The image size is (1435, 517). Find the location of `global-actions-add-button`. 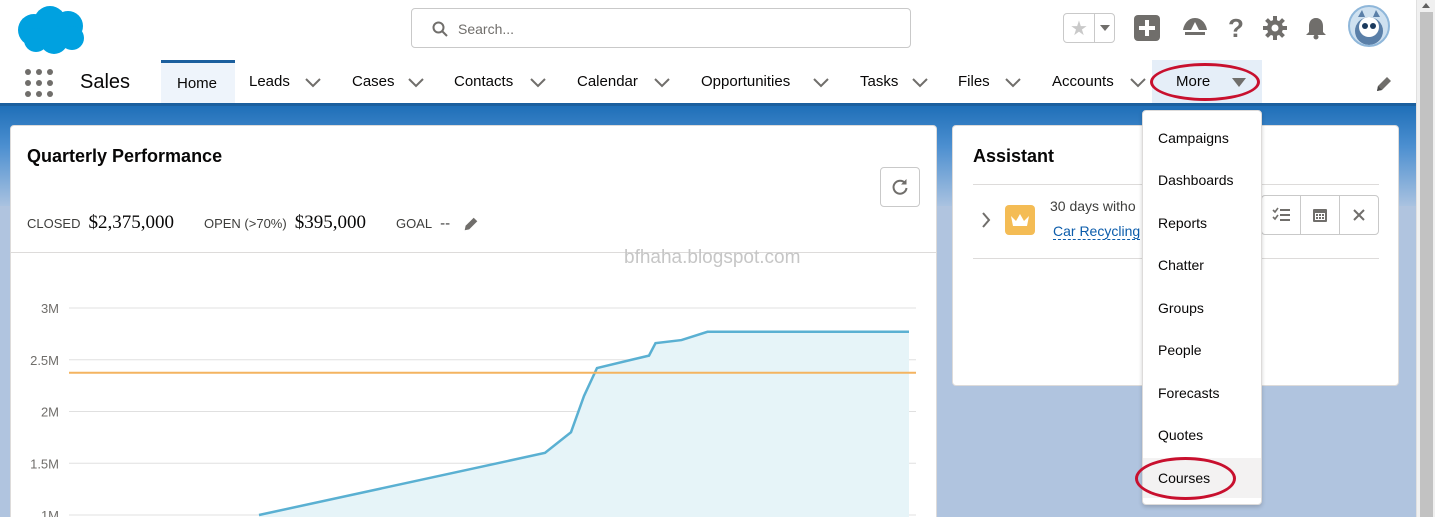

global-actions-add-button is located at coordinates (1147, 28).